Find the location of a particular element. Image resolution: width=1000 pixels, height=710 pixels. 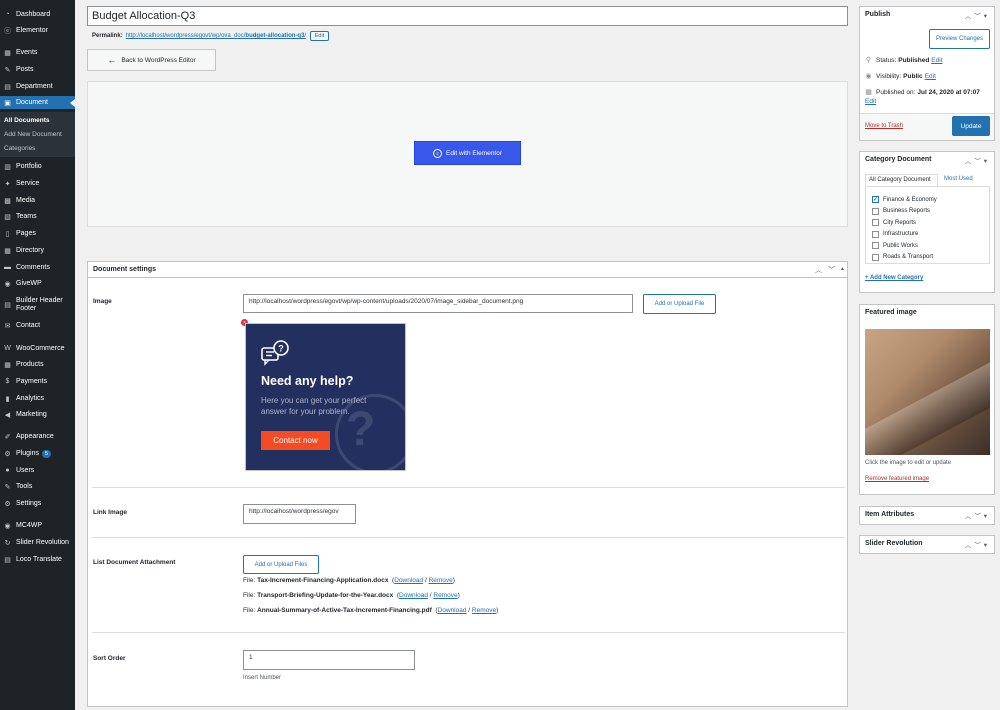

sidebar-item-events: ▦ Events is located at coordinates (37, 52).